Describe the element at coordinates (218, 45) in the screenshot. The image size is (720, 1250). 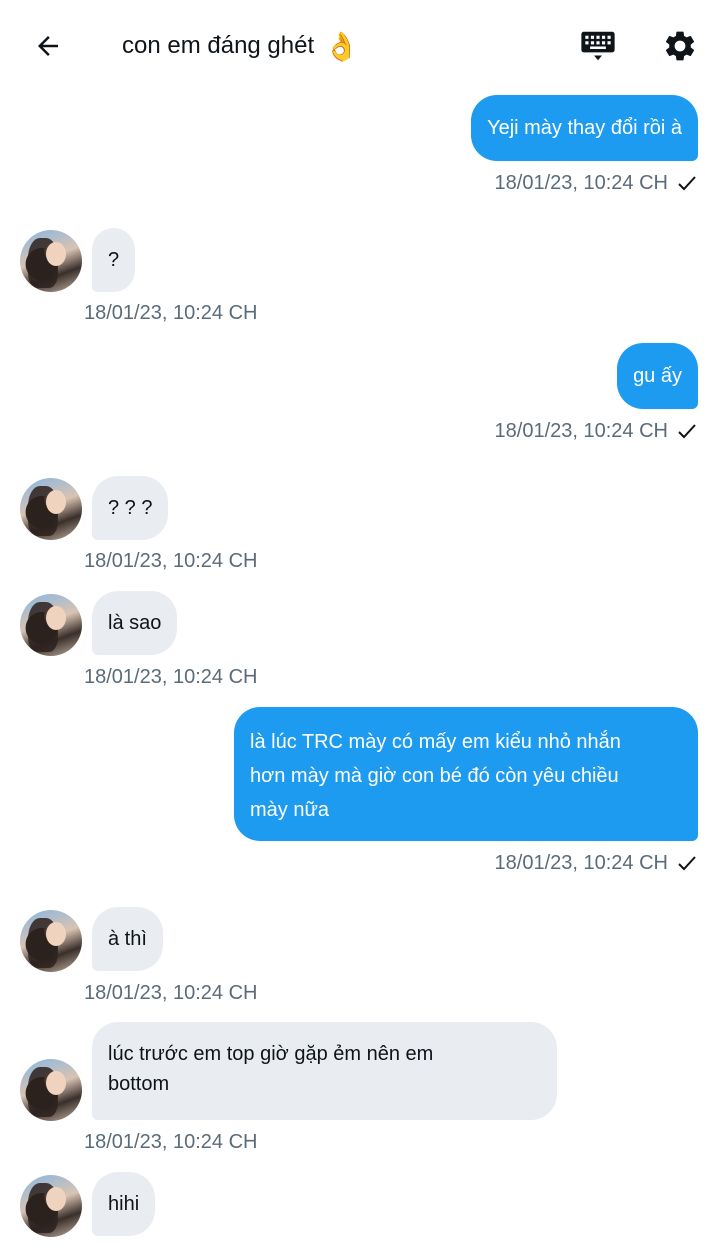
I see `conversation-title-text: con em đáng ghét` at that location.